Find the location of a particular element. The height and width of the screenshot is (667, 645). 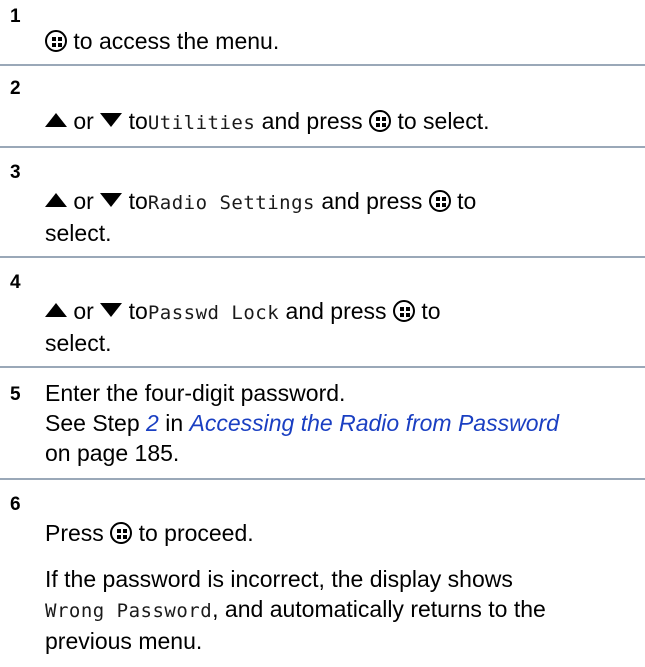

step-text: in is located at coordinates (174, 423).